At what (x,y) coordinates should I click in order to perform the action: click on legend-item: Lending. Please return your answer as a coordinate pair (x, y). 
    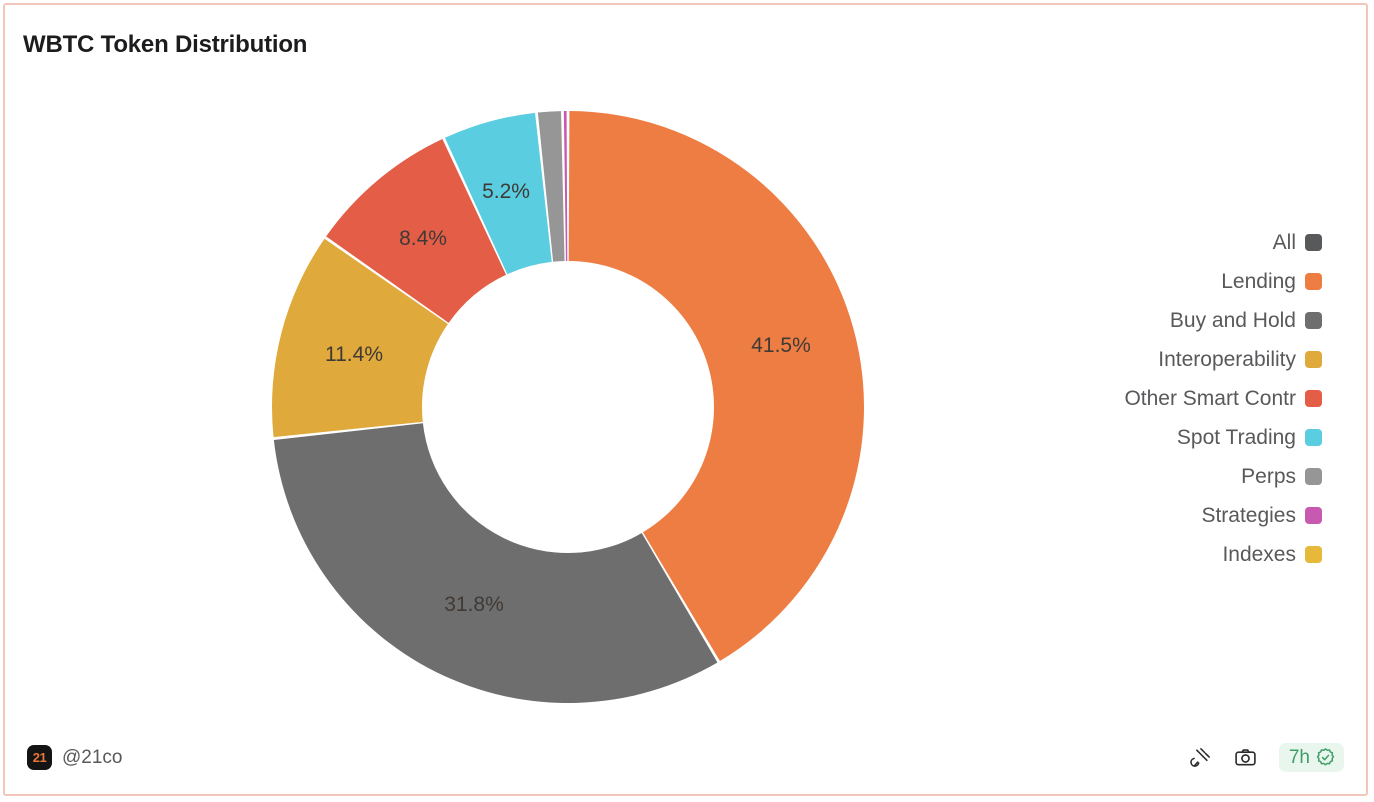
    Looking at the image, I should click on (1271, 281).